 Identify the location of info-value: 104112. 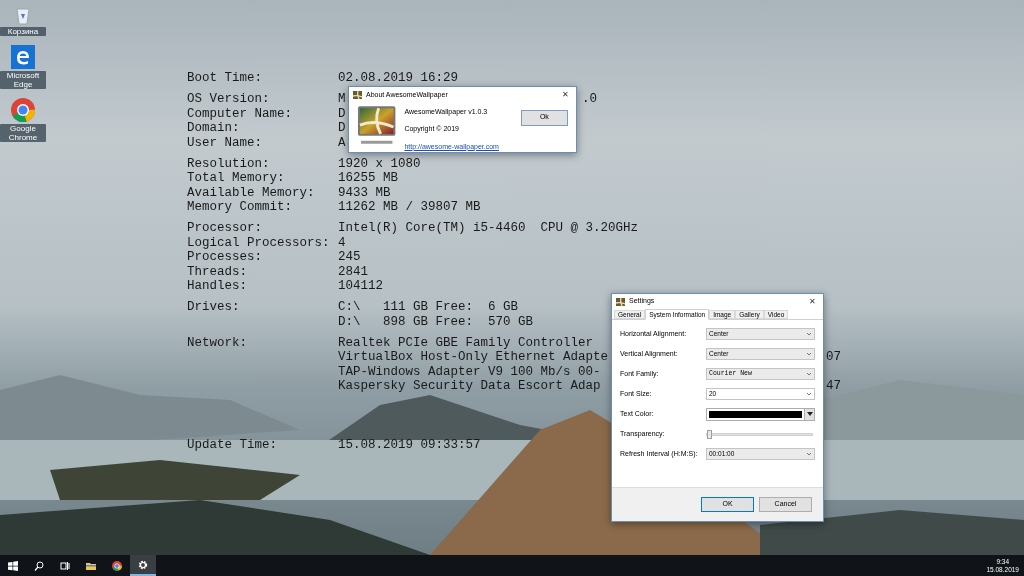
(360, 286).